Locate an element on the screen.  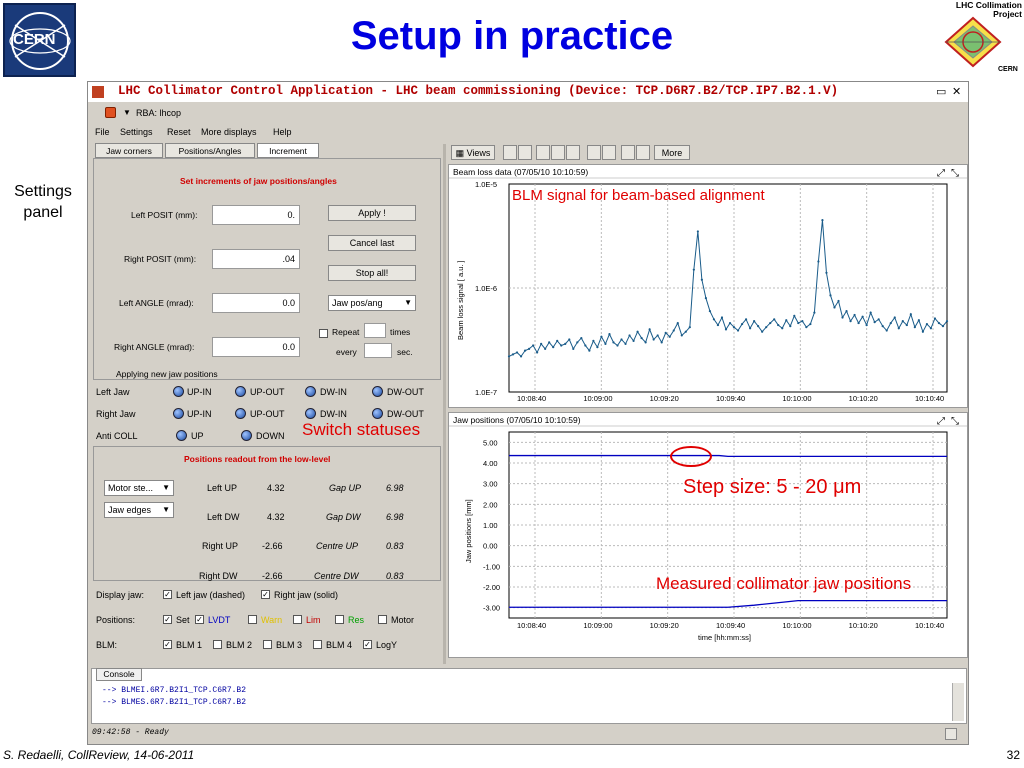
repeat-checkbox is located at coordinates (323, 333).